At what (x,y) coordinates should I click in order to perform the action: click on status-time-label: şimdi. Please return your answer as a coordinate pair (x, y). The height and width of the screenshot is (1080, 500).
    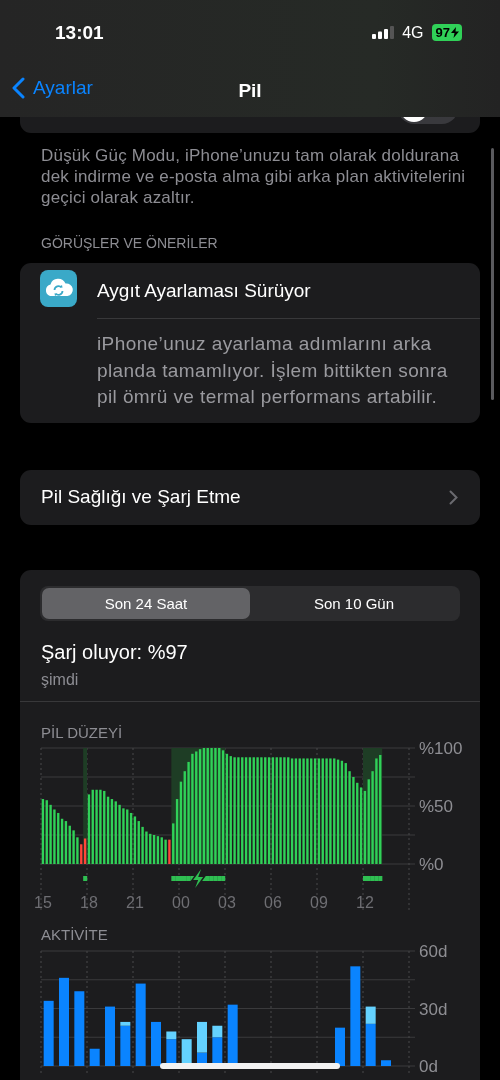
    Looking at the image, I should click on (60, 679).